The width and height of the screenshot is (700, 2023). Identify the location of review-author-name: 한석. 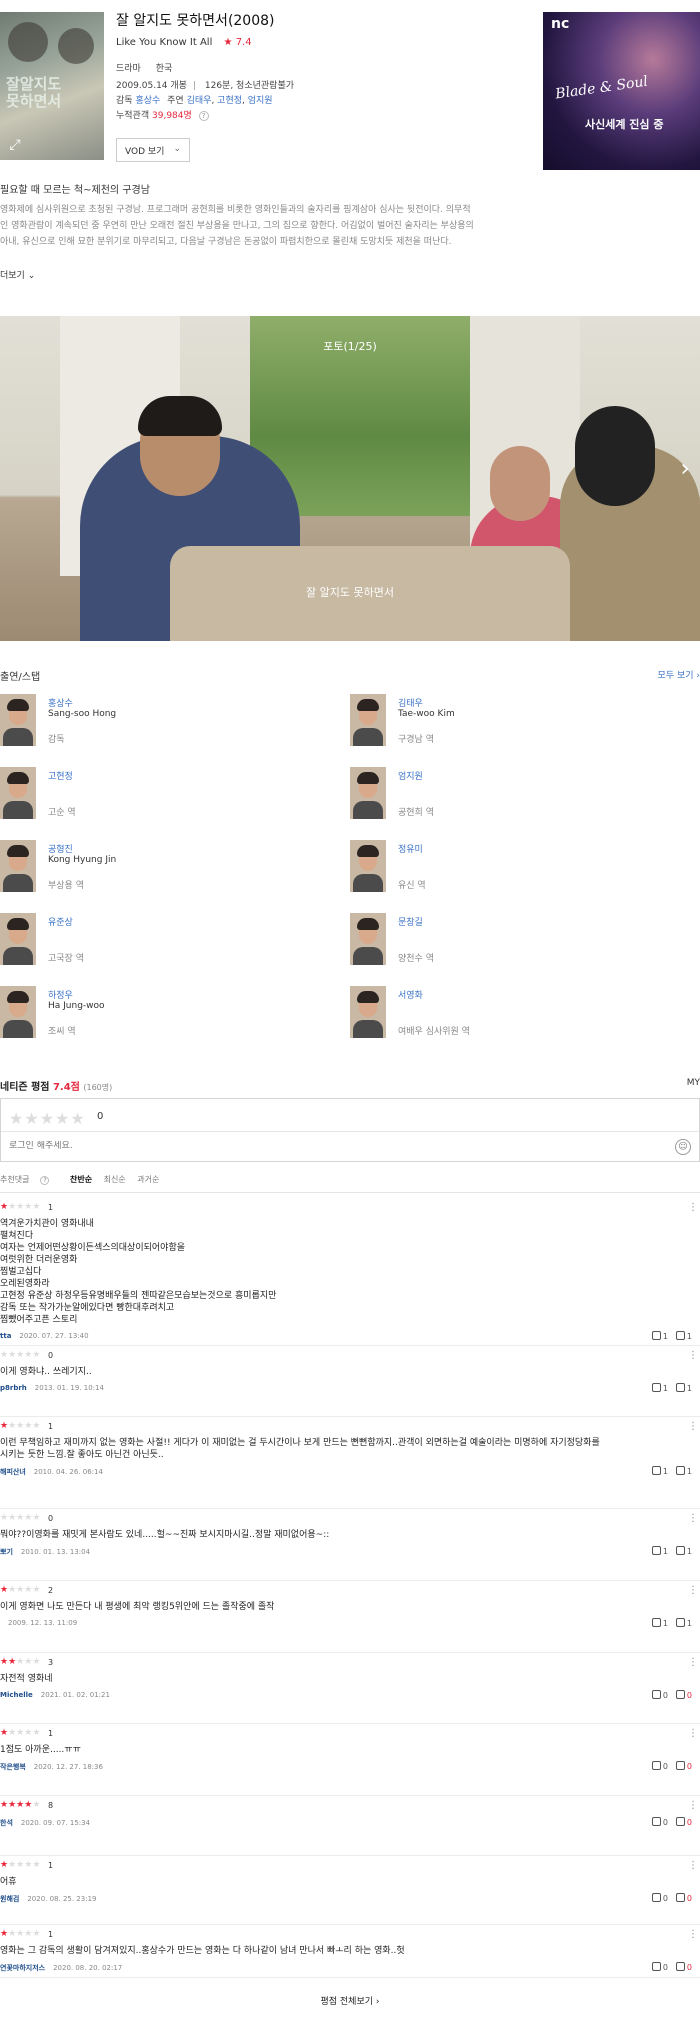
(6, 1823).